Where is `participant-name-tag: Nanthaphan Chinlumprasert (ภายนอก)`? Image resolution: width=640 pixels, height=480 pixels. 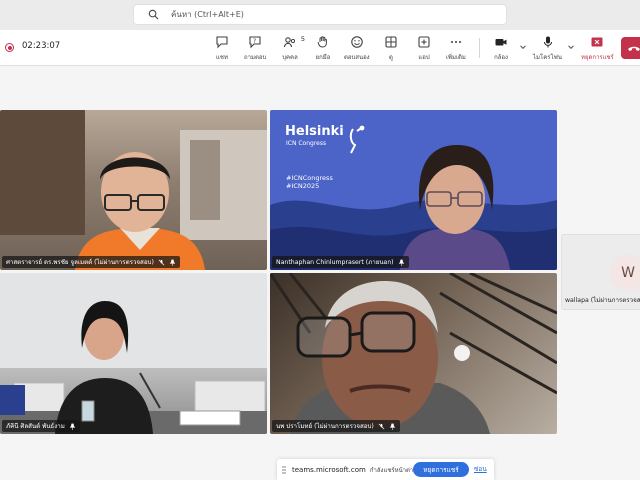 participant-name-tag: Nanthaphan Chinlumprasert (ภายนอก) is located at coordinates (340, 262).